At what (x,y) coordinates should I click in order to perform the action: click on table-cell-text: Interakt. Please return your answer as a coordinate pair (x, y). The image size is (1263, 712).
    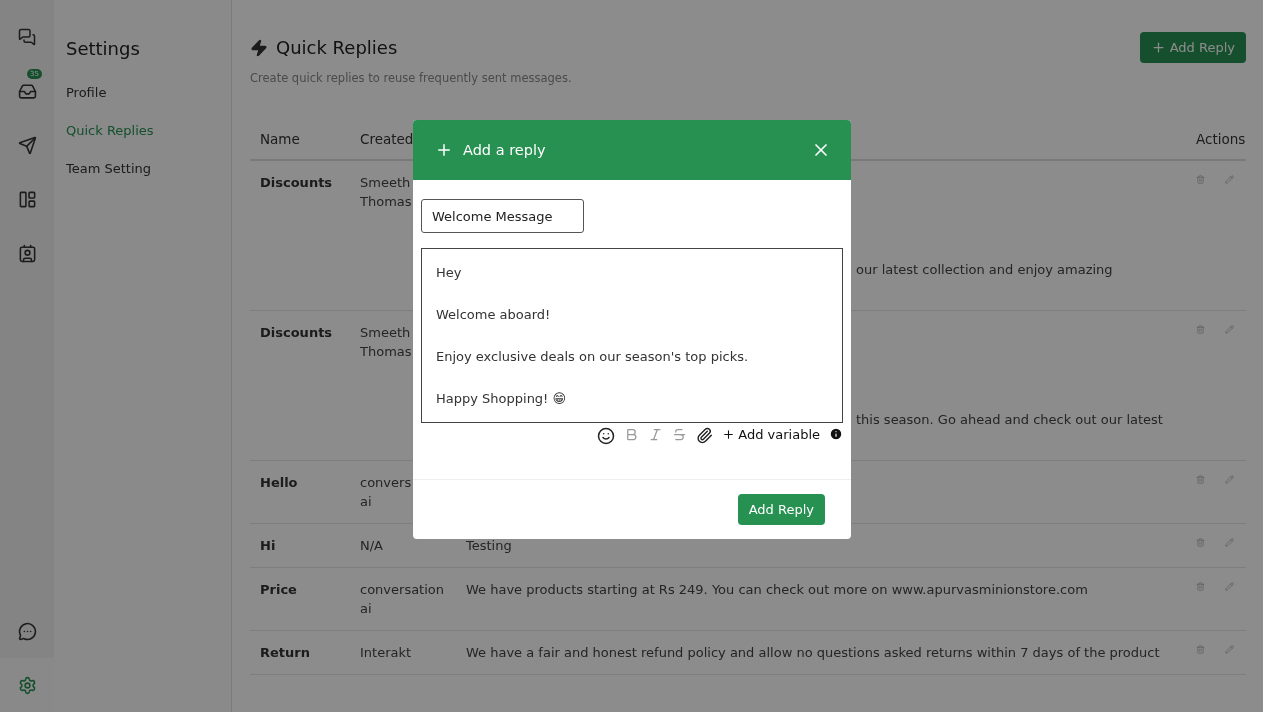
    Looking at the image, I should click on (386, 653).